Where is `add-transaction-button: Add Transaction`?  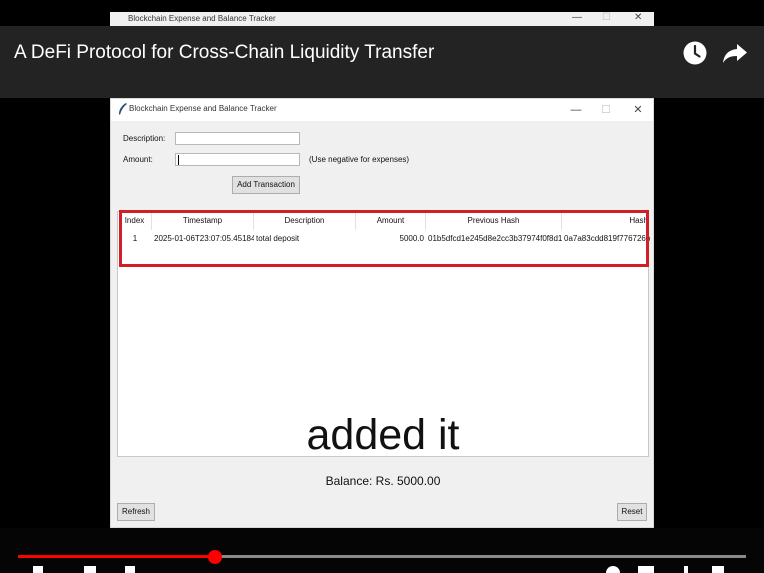
add-transaction-button: Add Transaction is located at coordinates (266, 185).